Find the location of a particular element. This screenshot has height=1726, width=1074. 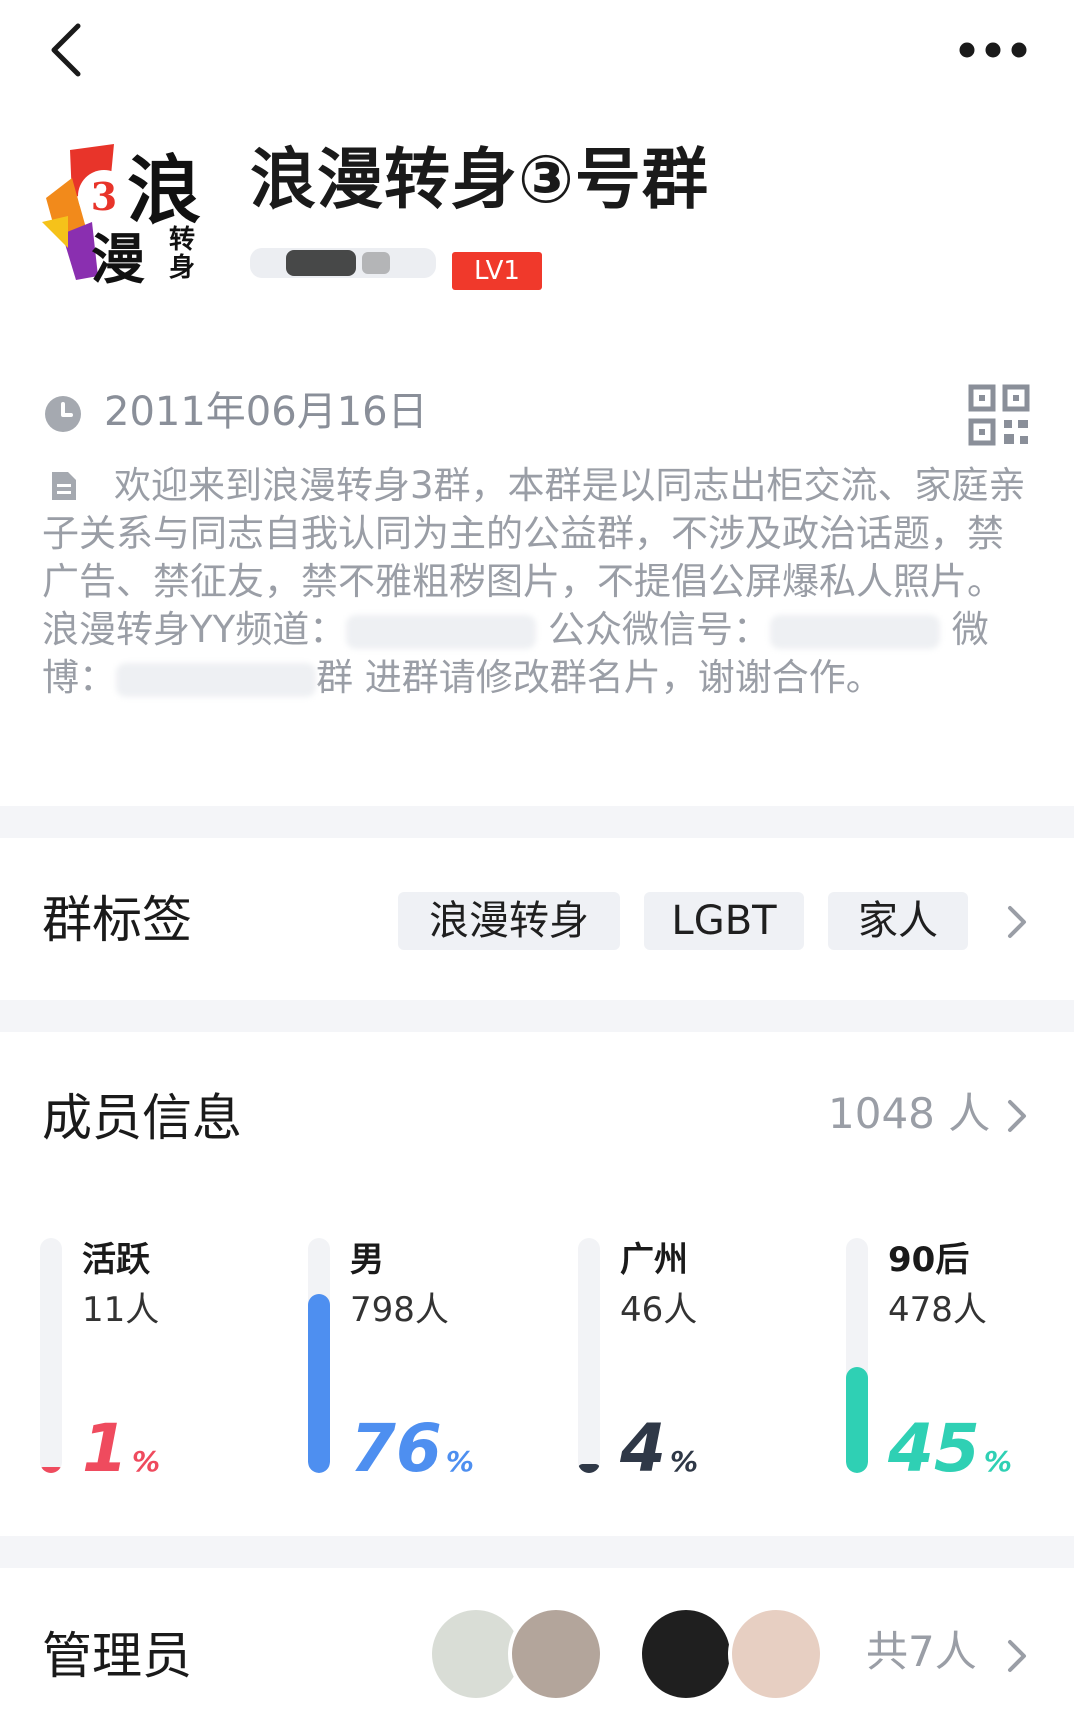

back-button is located at coordinates (69, 55).